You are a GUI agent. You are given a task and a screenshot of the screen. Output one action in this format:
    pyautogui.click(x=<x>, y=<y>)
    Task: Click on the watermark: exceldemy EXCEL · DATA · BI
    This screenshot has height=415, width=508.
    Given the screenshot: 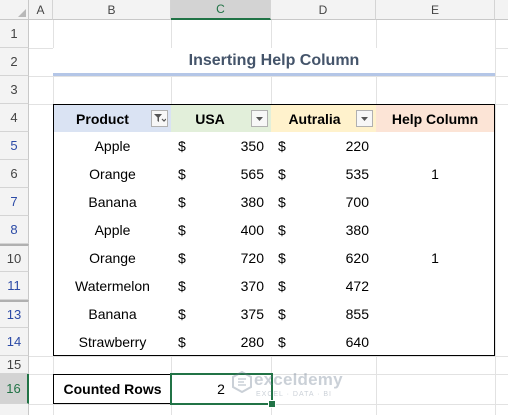 What is the action you would take?
    pyautogui.click(x=292, y=387)
    